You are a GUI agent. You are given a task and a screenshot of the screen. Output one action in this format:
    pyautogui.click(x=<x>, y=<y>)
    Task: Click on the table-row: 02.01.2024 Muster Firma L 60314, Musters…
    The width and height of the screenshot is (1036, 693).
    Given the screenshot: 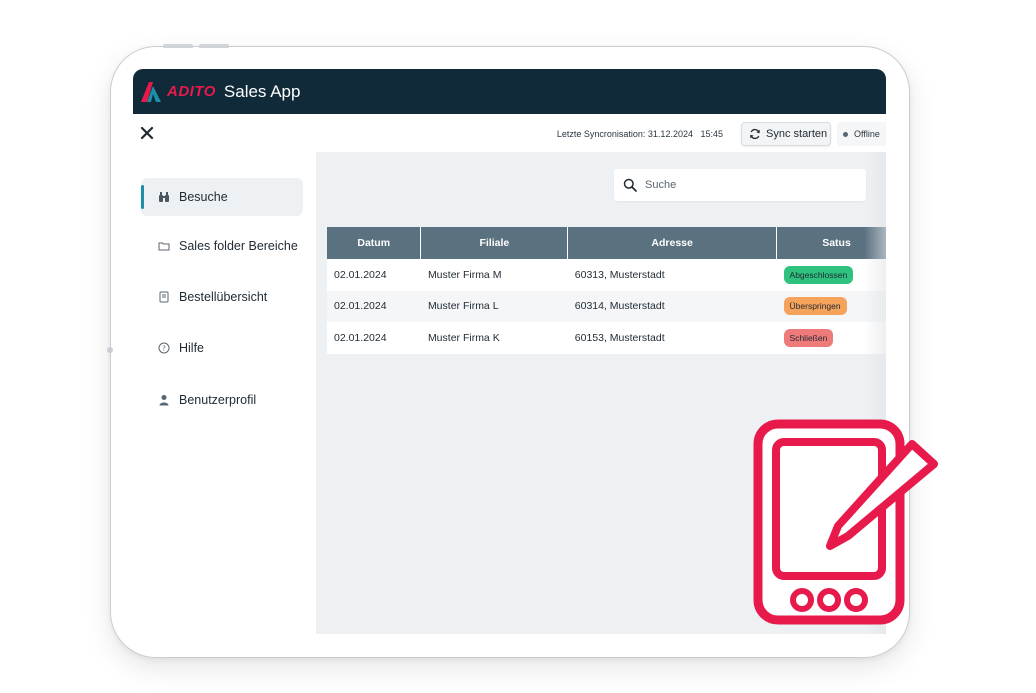 What is the action you would take?
    pyautogui.click(x=606, y=306)
    